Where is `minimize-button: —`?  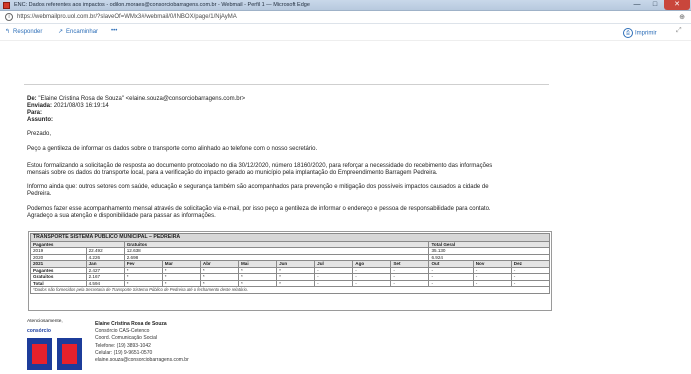 minimize-button: — is located at coordinates (637, 5).